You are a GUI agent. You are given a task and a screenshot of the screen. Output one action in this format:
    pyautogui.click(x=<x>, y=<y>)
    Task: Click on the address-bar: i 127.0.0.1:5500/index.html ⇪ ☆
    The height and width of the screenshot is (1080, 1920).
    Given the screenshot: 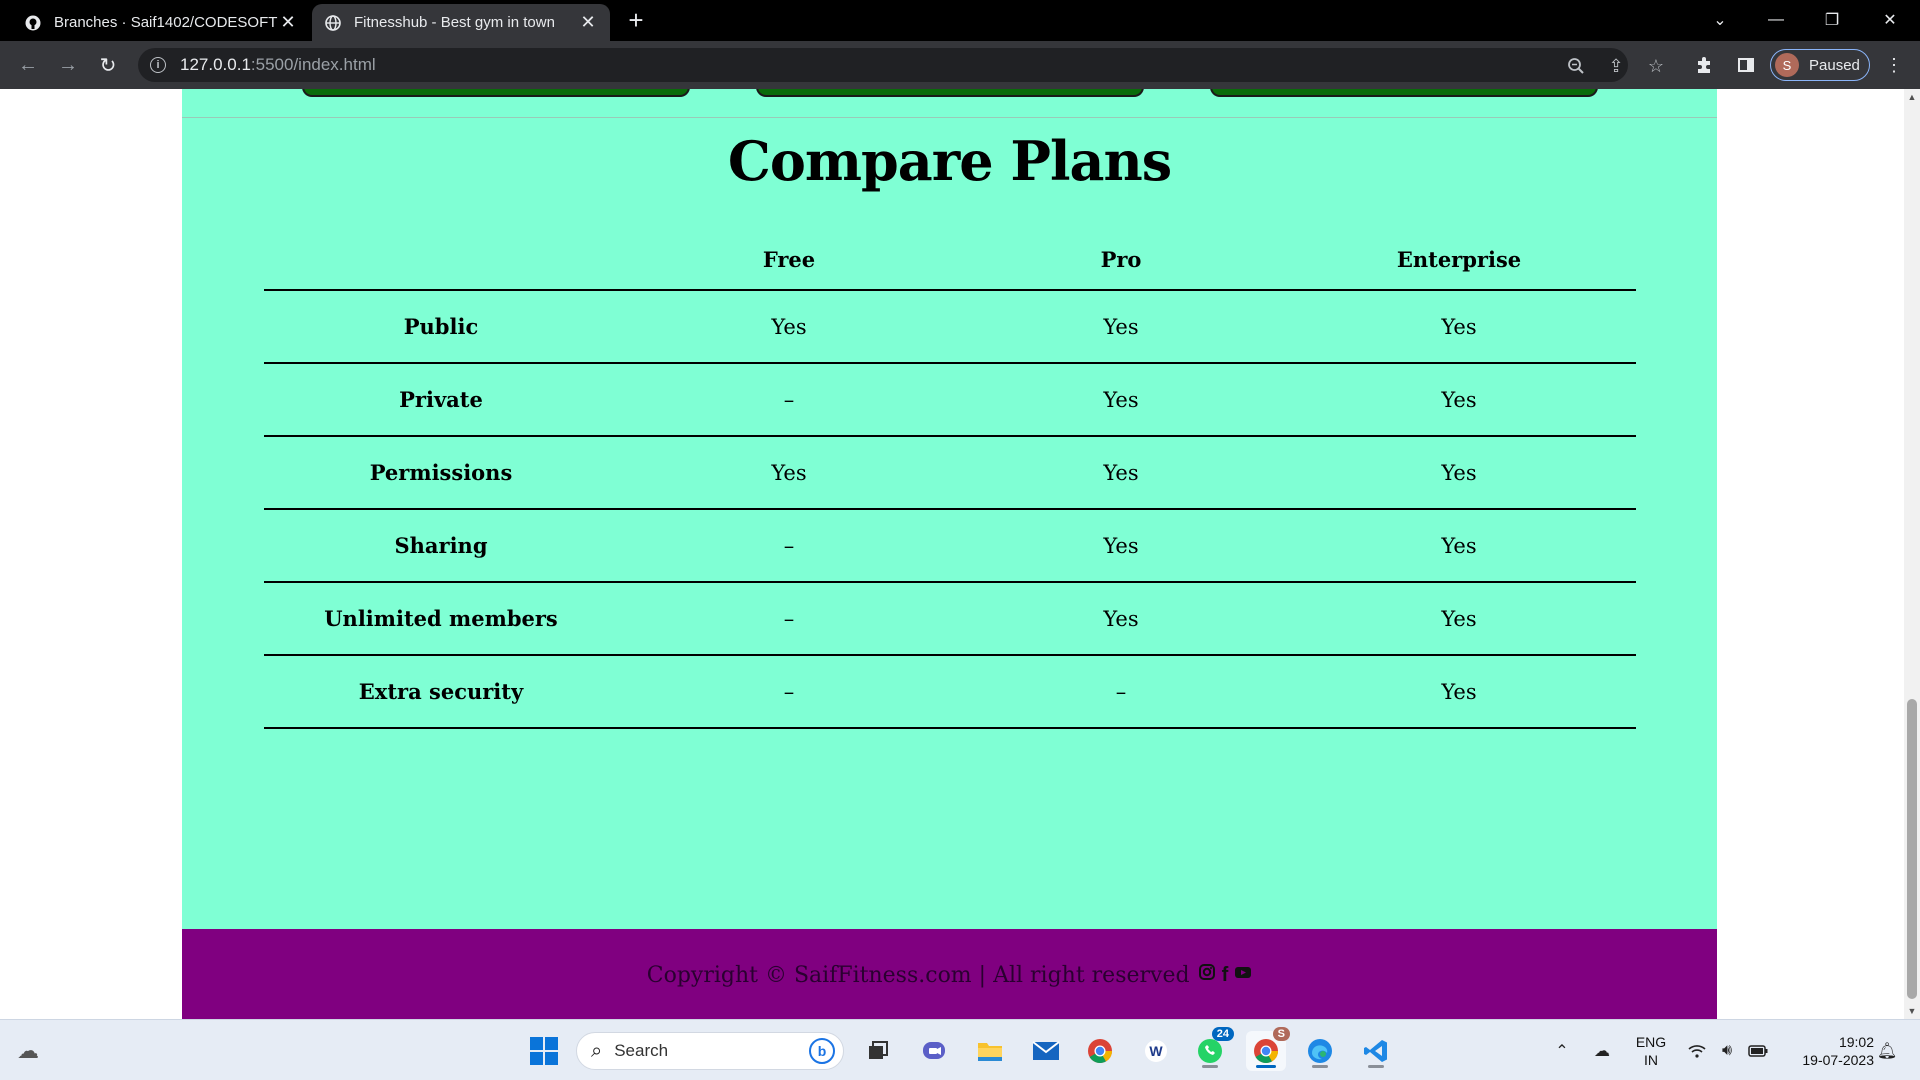 What is the action you would take?
    pyautogui.click(x=901, y=65)
    